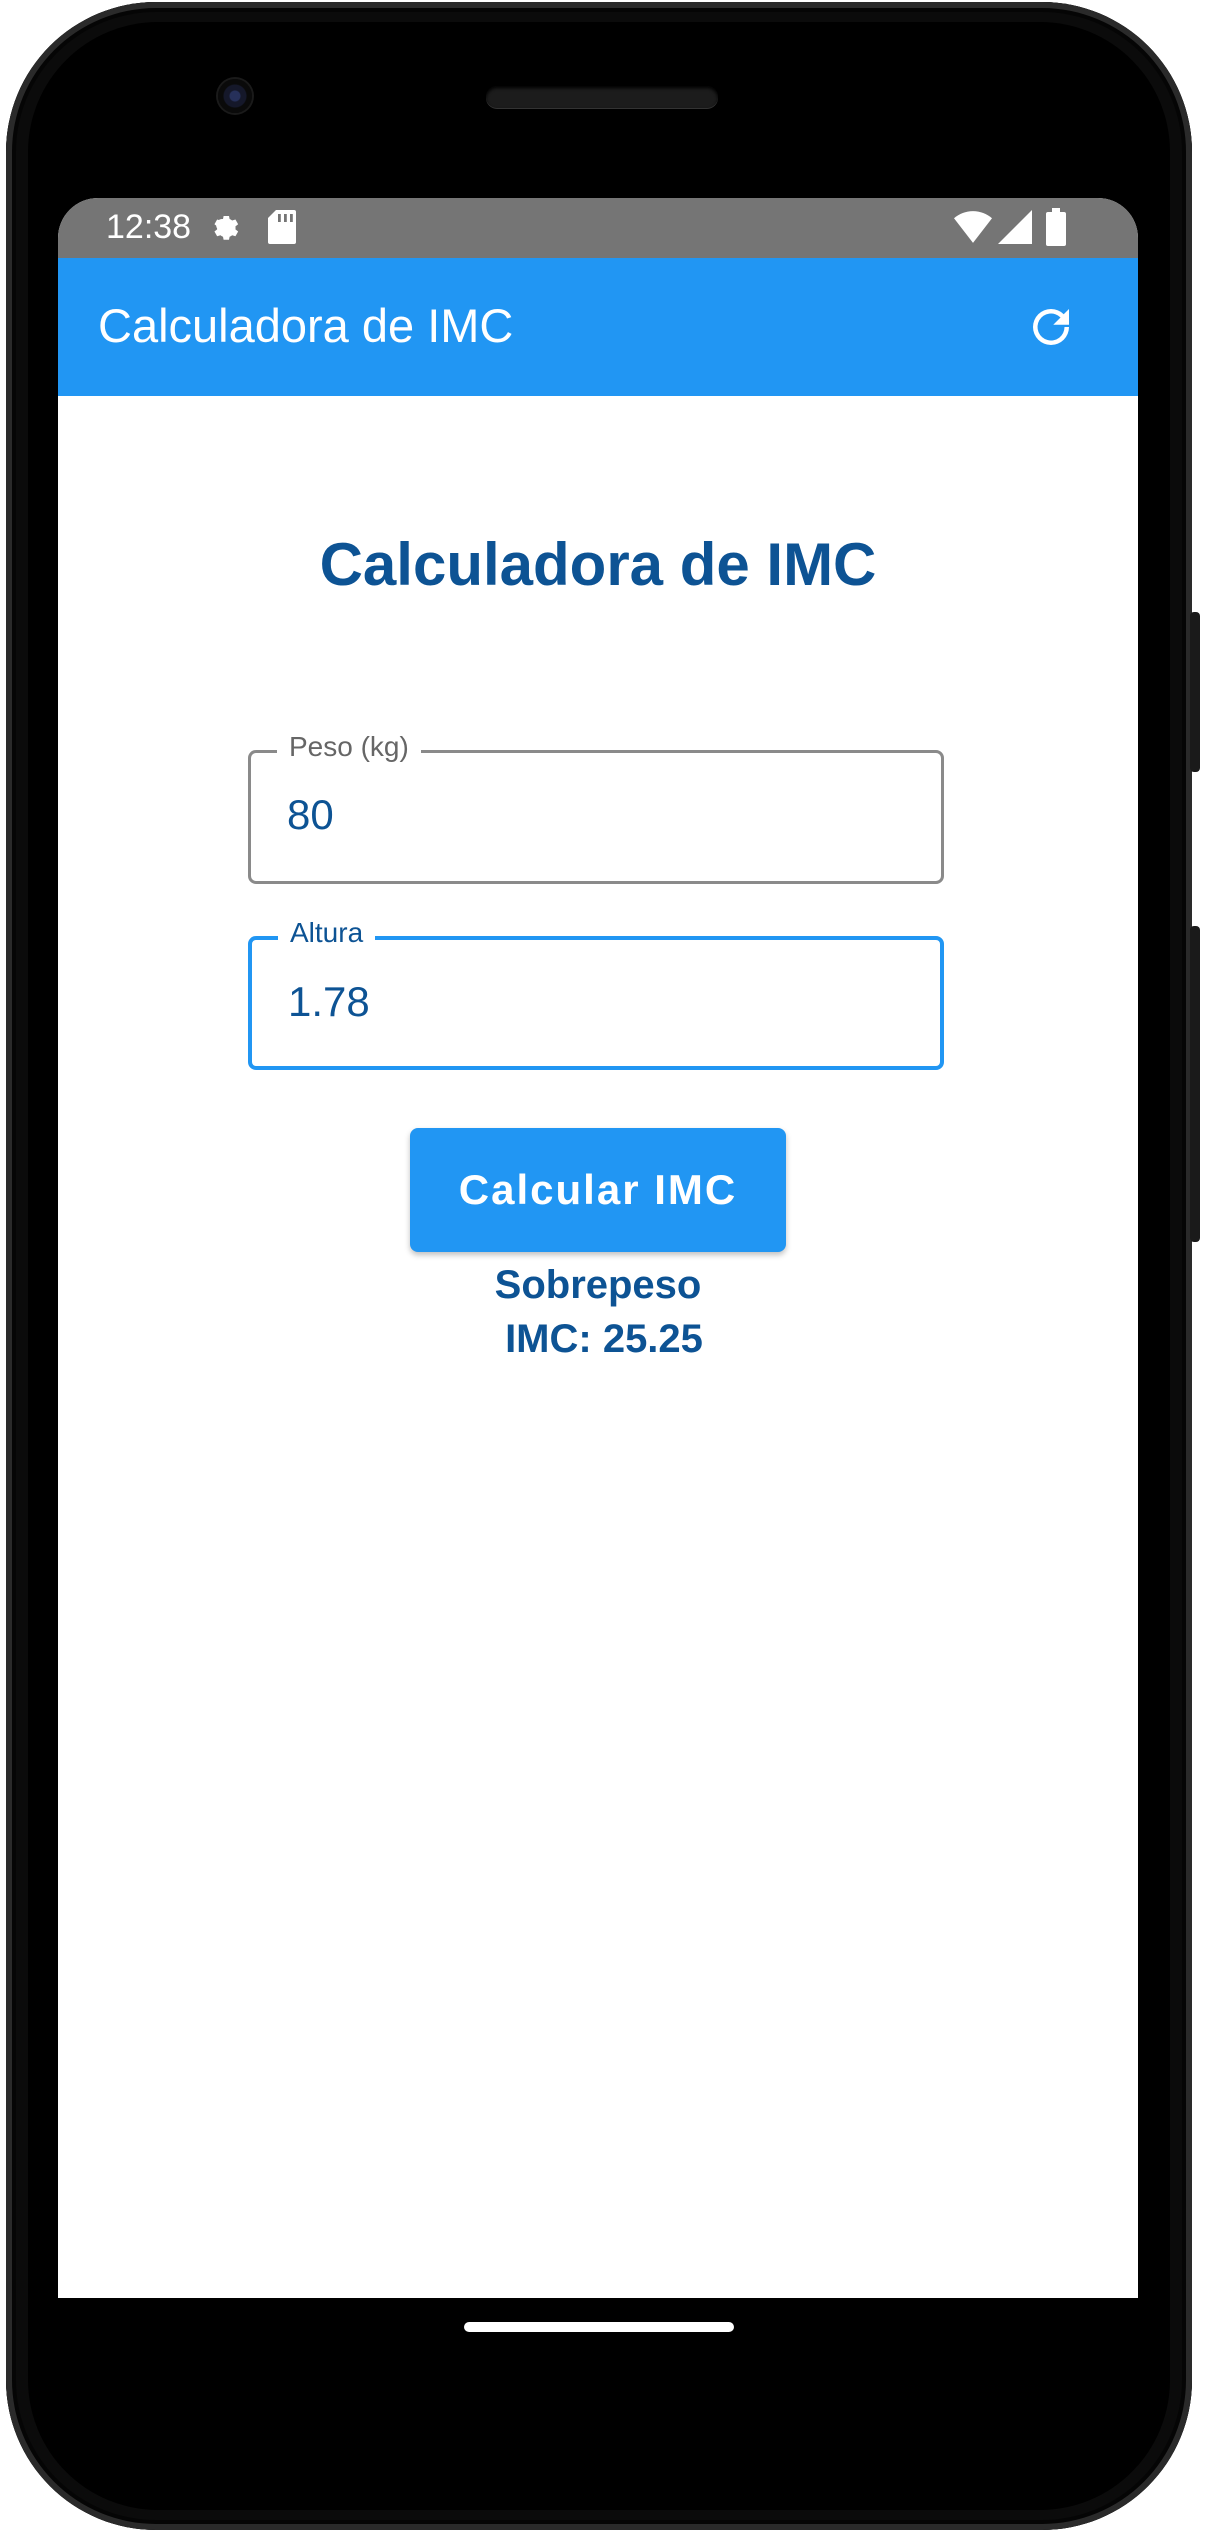  What do you see at coordinates (598, 228) in the screenshot?
I see `status-bar: 12:38` at bounding box center [598, 228].